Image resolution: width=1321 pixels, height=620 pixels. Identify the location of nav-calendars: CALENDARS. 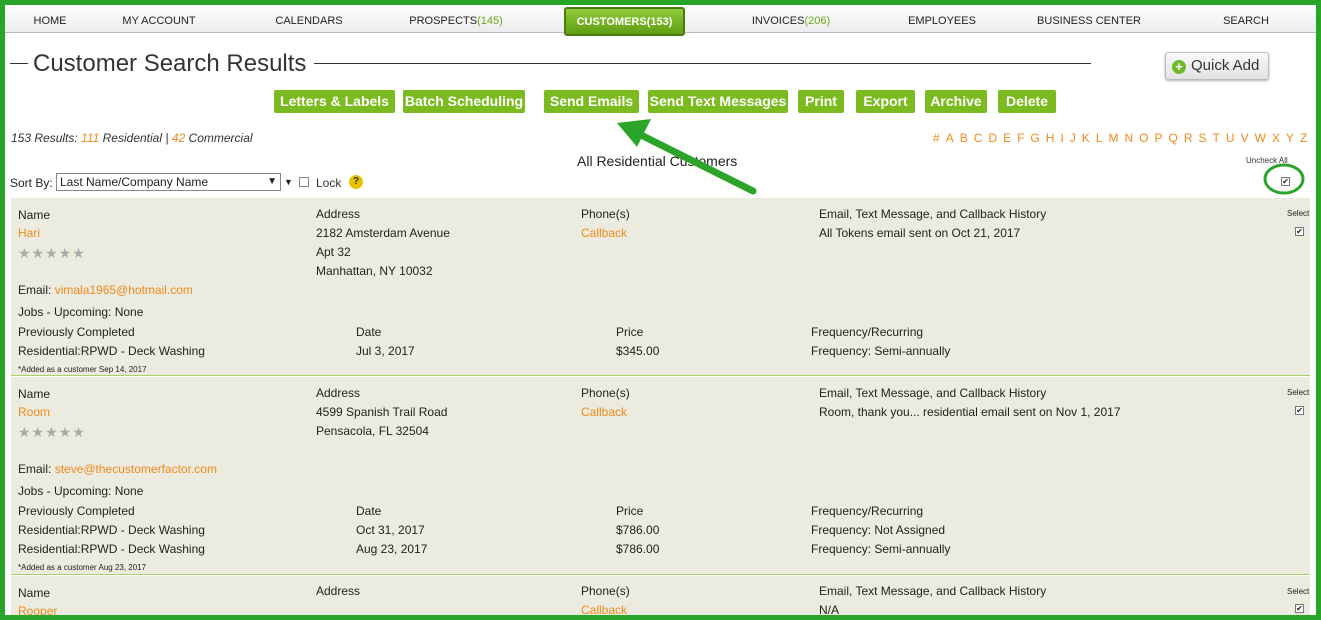
(308, 19).